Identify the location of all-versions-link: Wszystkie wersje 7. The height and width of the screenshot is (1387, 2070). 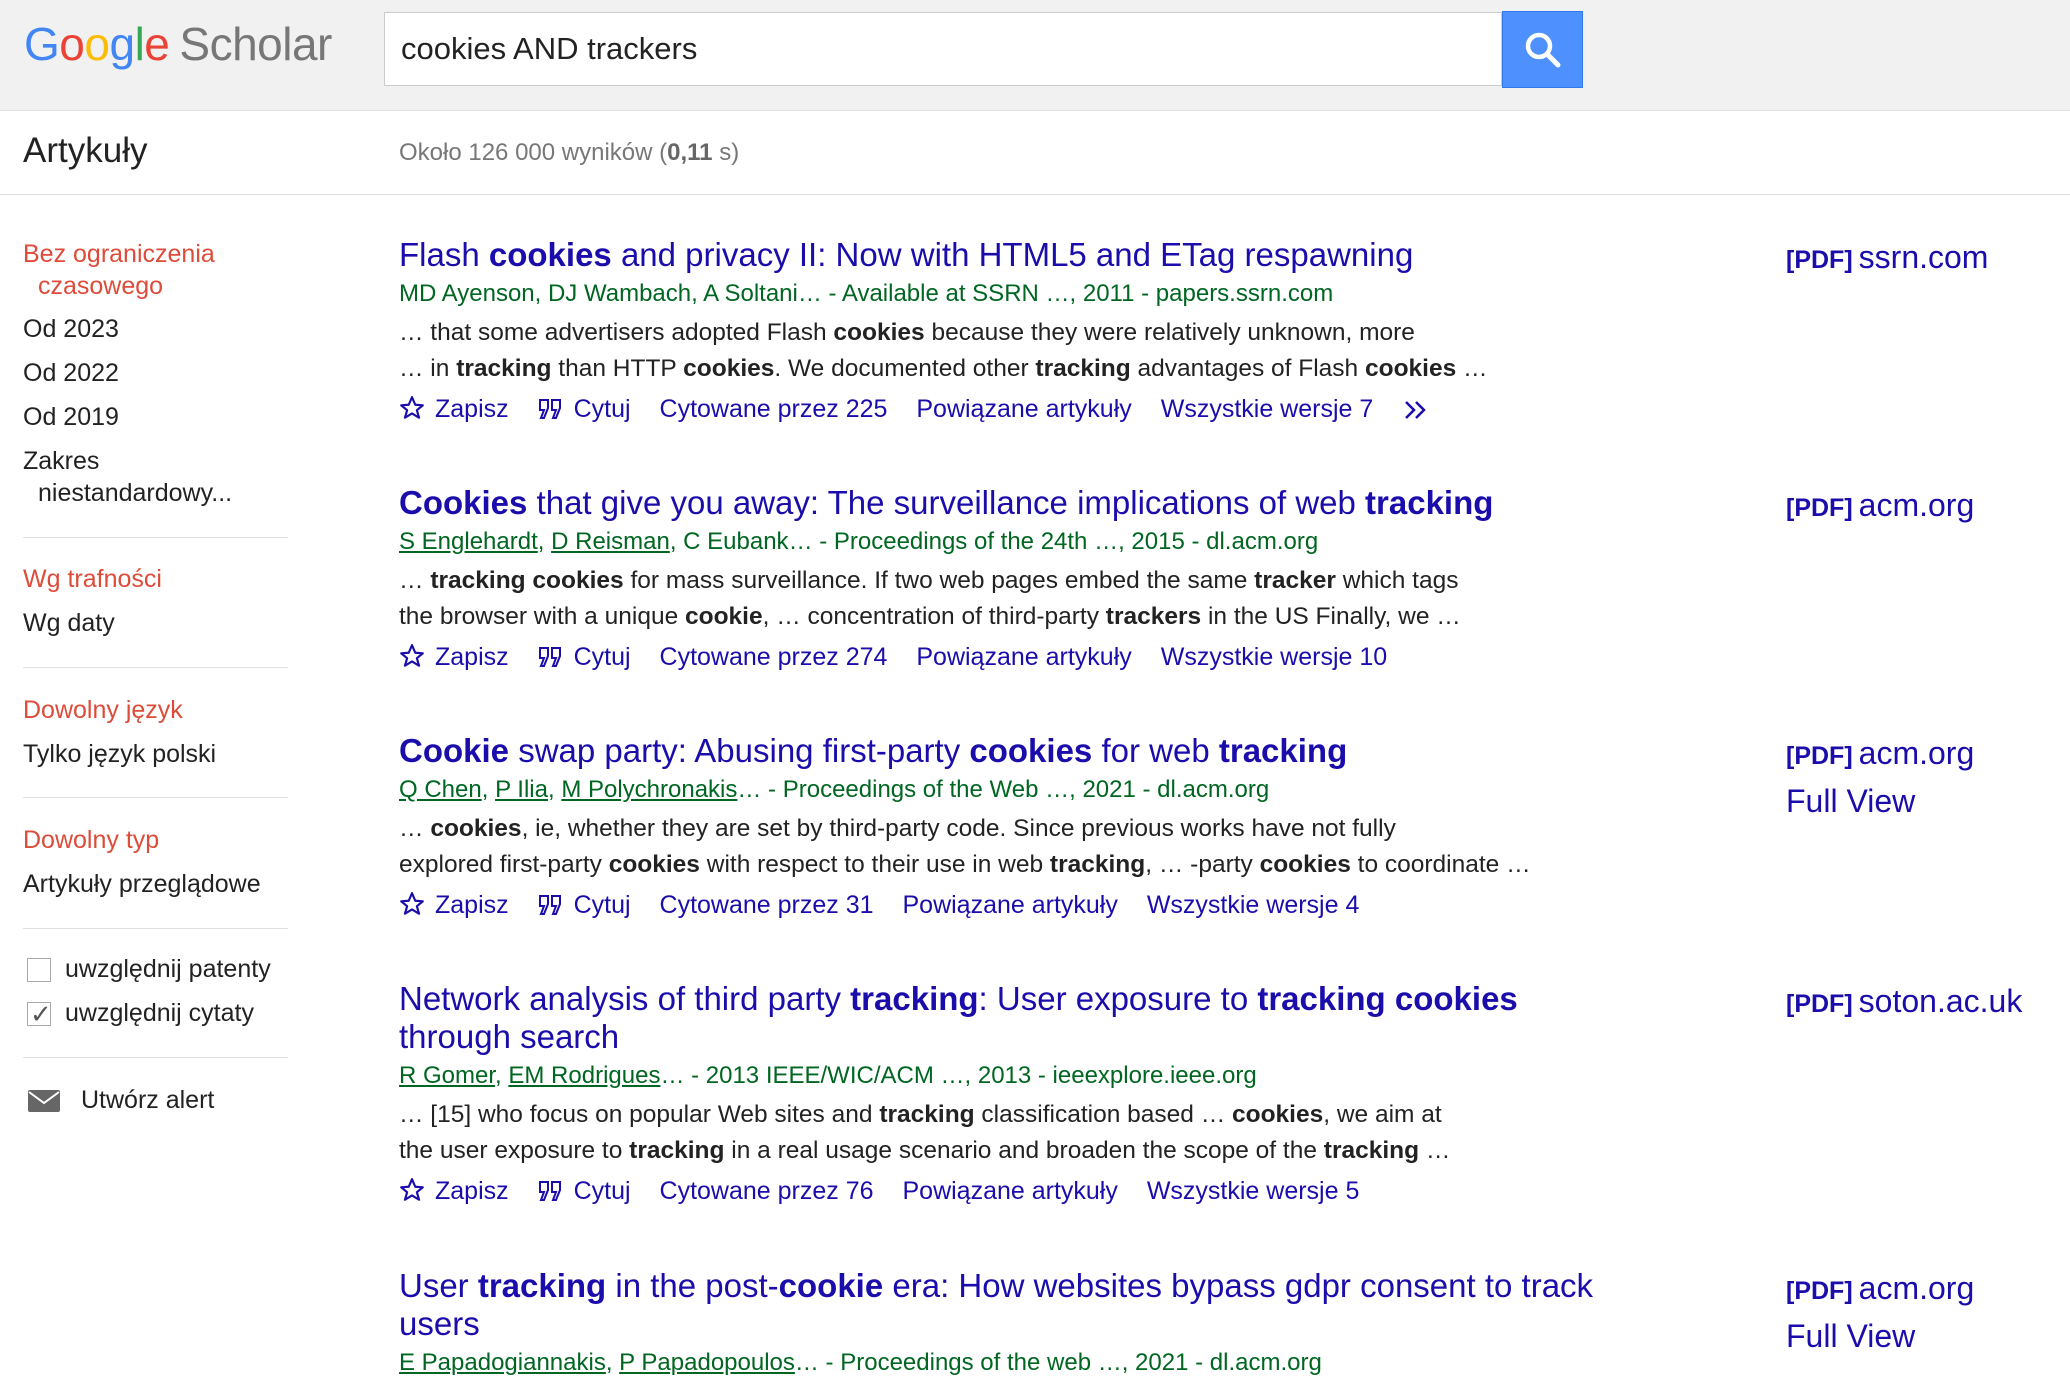
(1267, 409).